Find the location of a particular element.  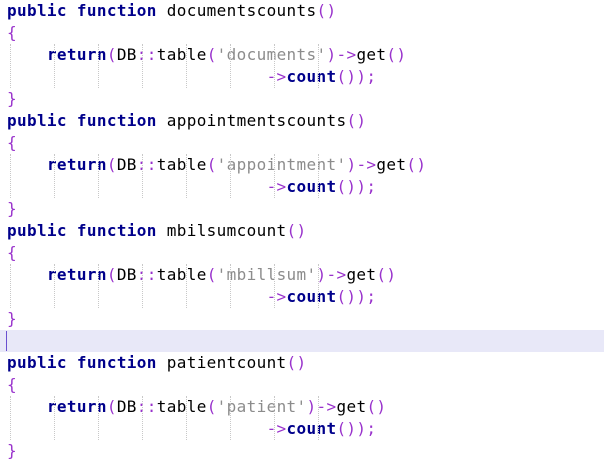

code-line: public function documentscounts() is located at coordinates (302, 11).